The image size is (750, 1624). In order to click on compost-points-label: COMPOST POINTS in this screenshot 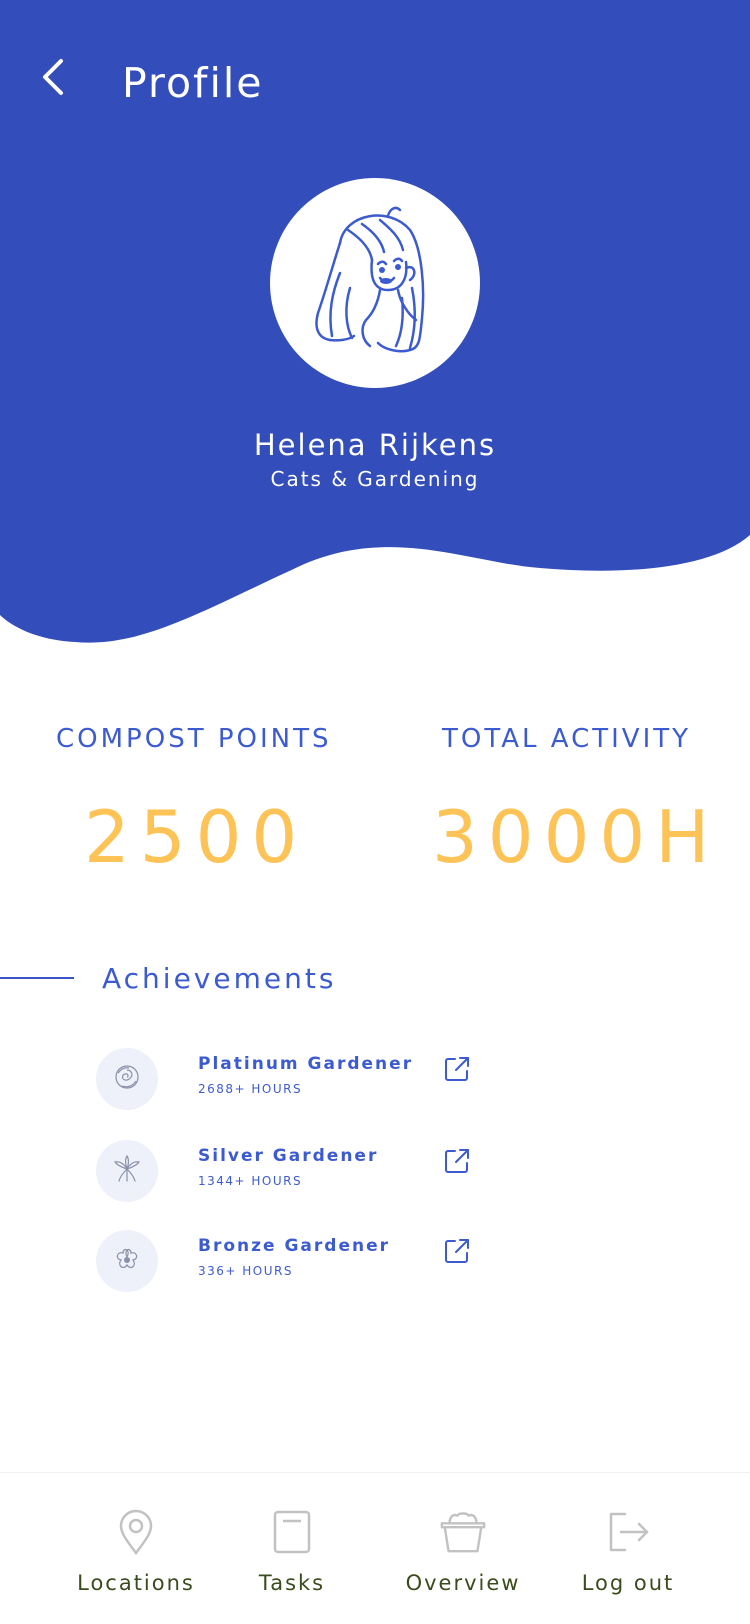, I will do `click(194, 739)`.